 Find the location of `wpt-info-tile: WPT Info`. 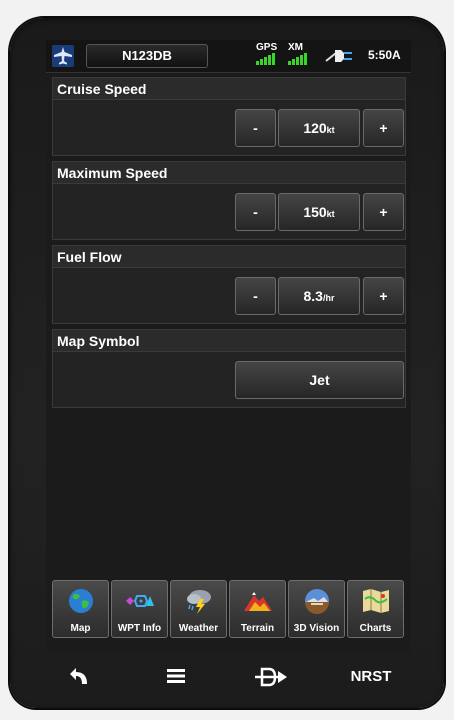

wpt-info-tile: WPT Info is located at coordinates (139, 609).